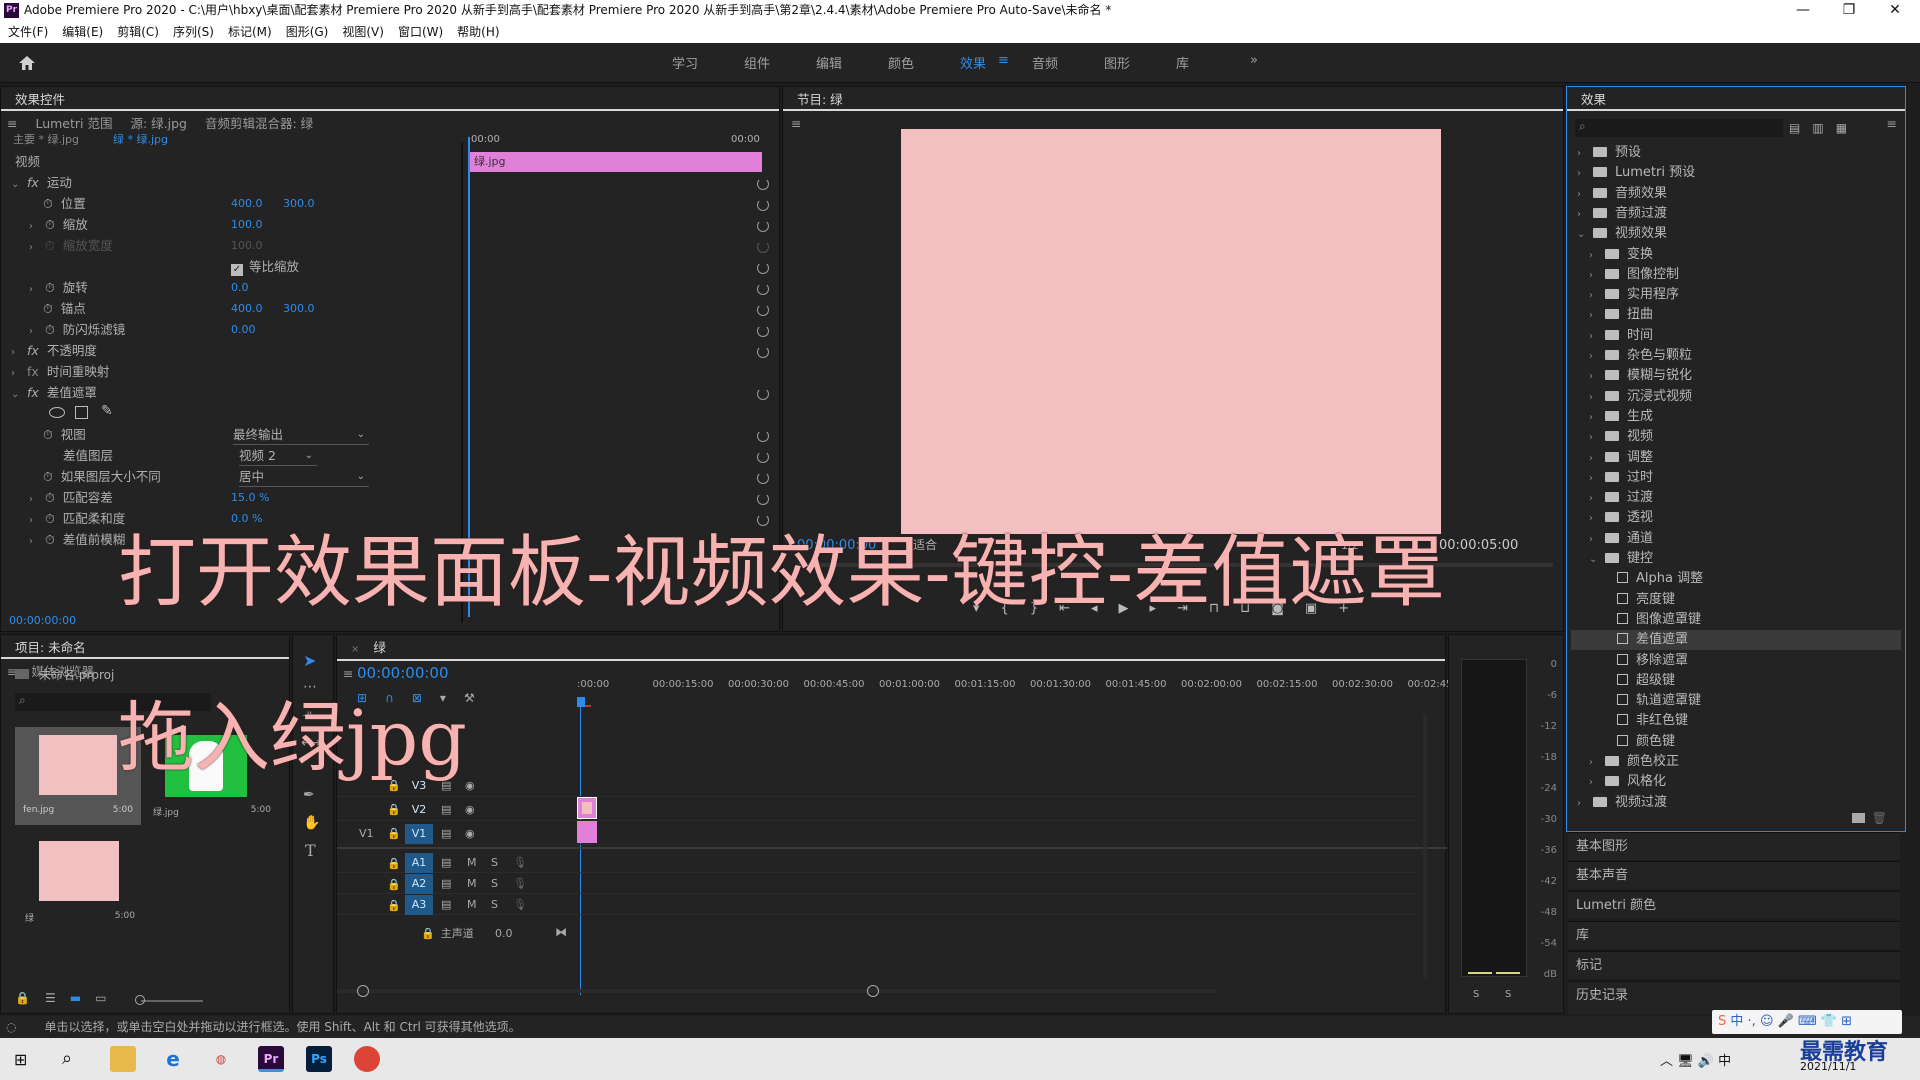 The image size is (1920, 1080). I want to click on menu-window: 窗口(W), so click(420, 32).